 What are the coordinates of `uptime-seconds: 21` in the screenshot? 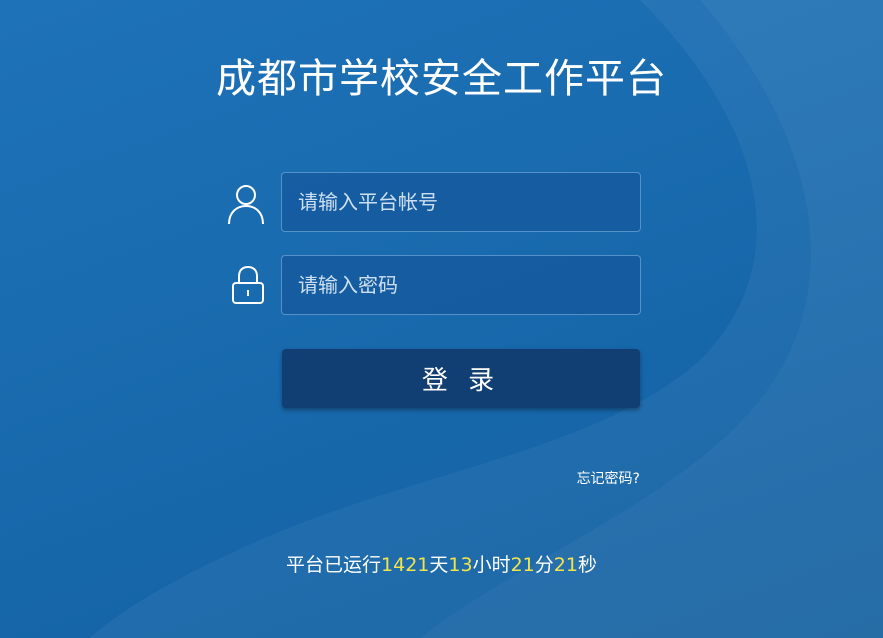 It's located at (565, 565).